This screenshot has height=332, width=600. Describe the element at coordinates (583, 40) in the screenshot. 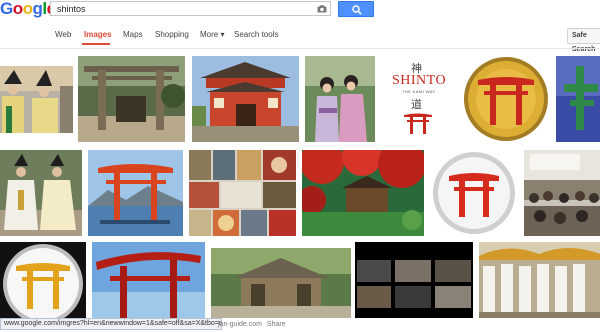

I see `safe-search-button: Safe Search` at that location.